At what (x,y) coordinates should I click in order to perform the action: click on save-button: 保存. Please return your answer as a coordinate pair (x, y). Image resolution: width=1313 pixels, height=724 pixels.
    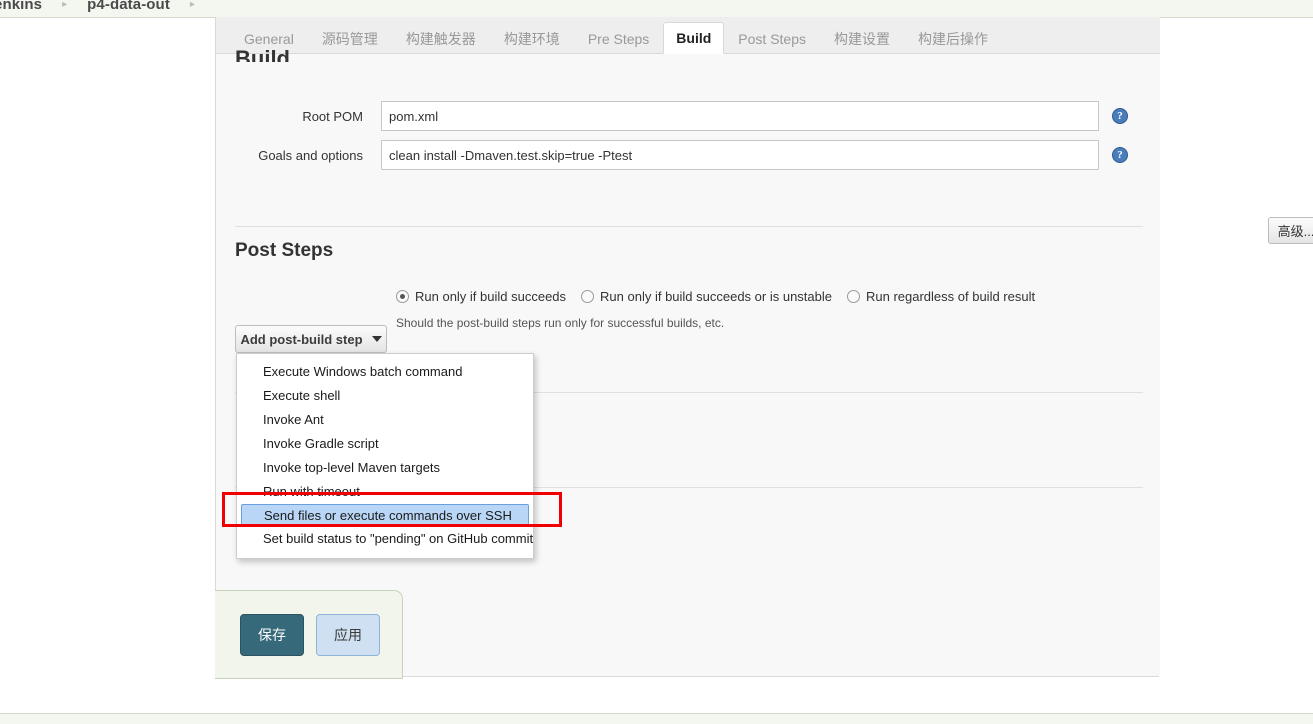
    Looking at the image, I should click on (272, 634).